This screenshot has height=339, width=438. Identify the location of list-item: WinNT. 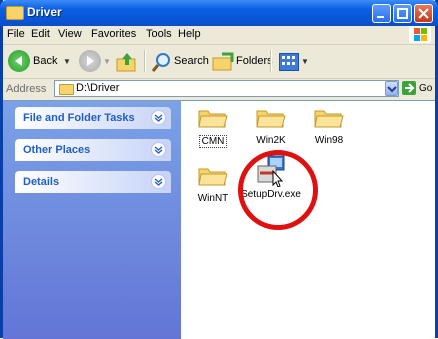
(213, 183).